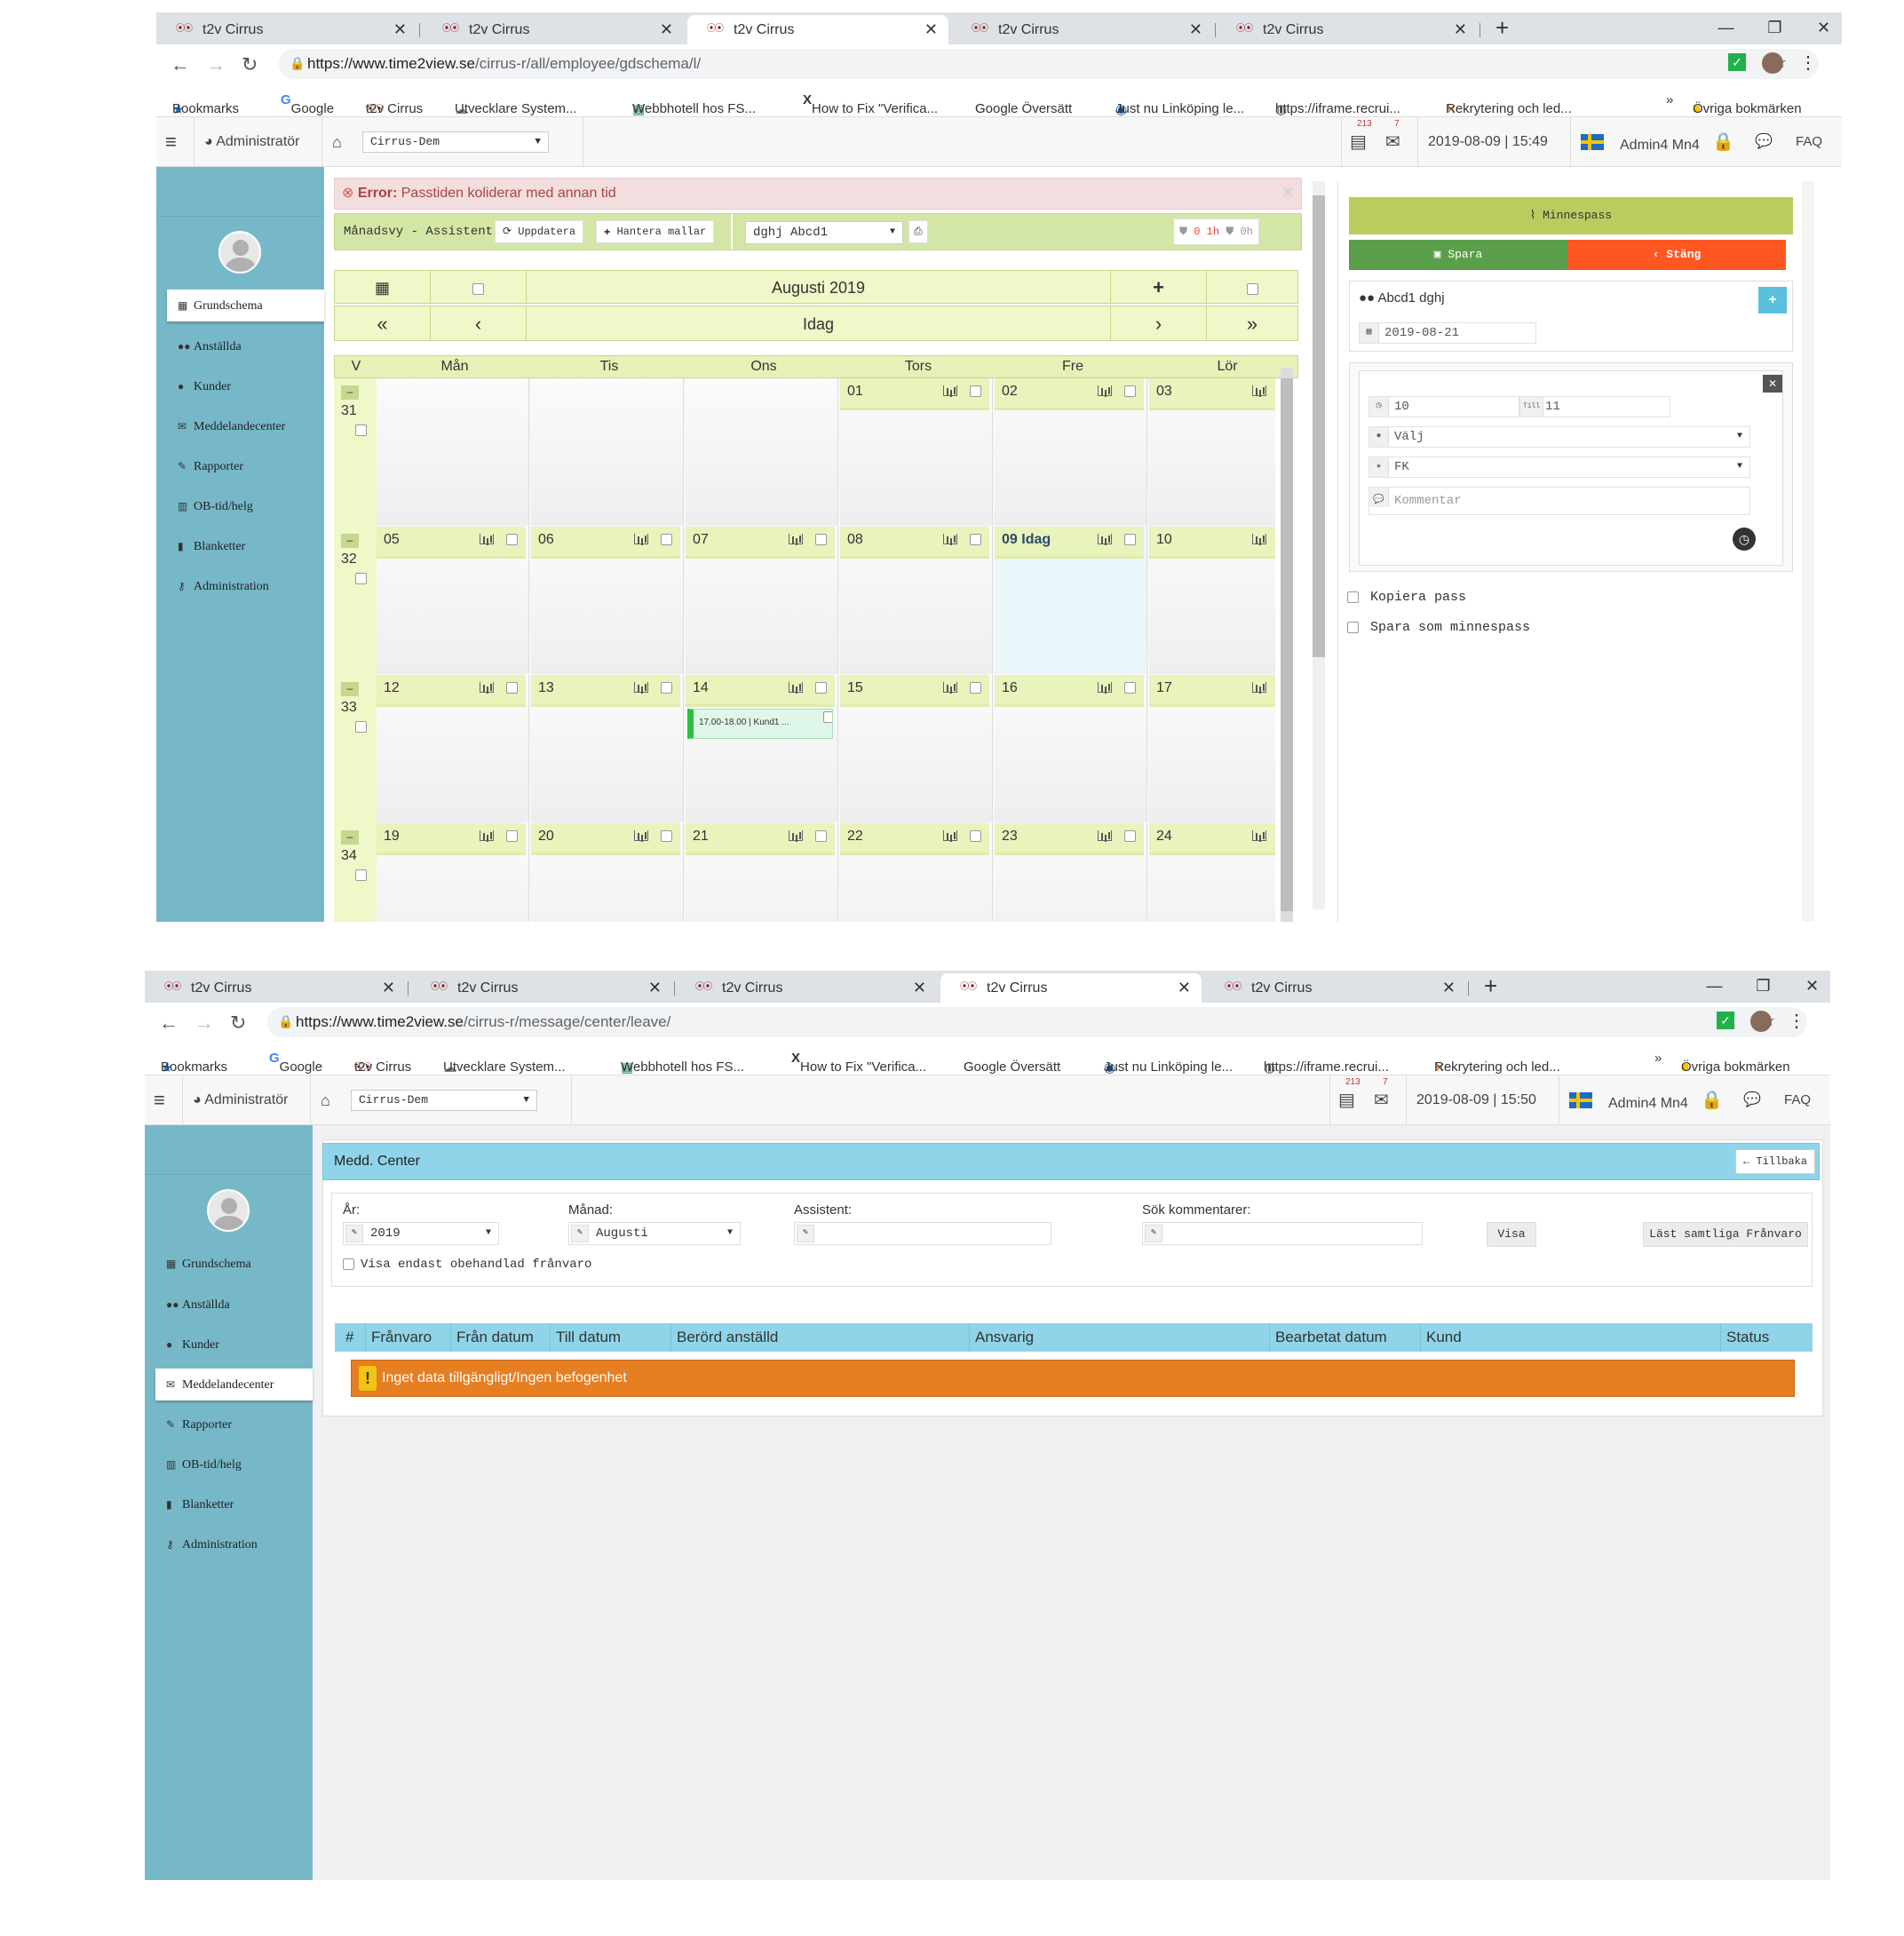  Describe the element at coordinates (204, 1024) in the screenshot. I see `forward-icon: →` at that location.